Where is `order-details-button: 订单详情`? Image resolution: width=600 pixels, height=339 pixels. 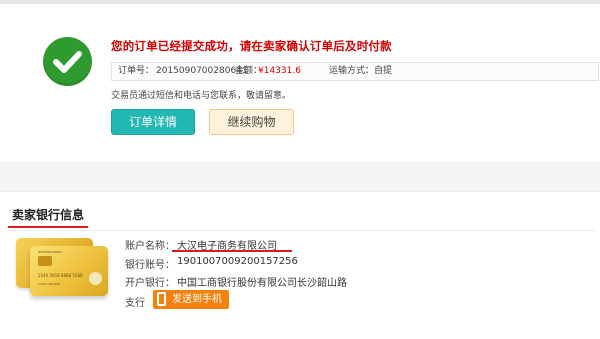 order-details-button: 订单详情 is located at coordinates (153, 122).